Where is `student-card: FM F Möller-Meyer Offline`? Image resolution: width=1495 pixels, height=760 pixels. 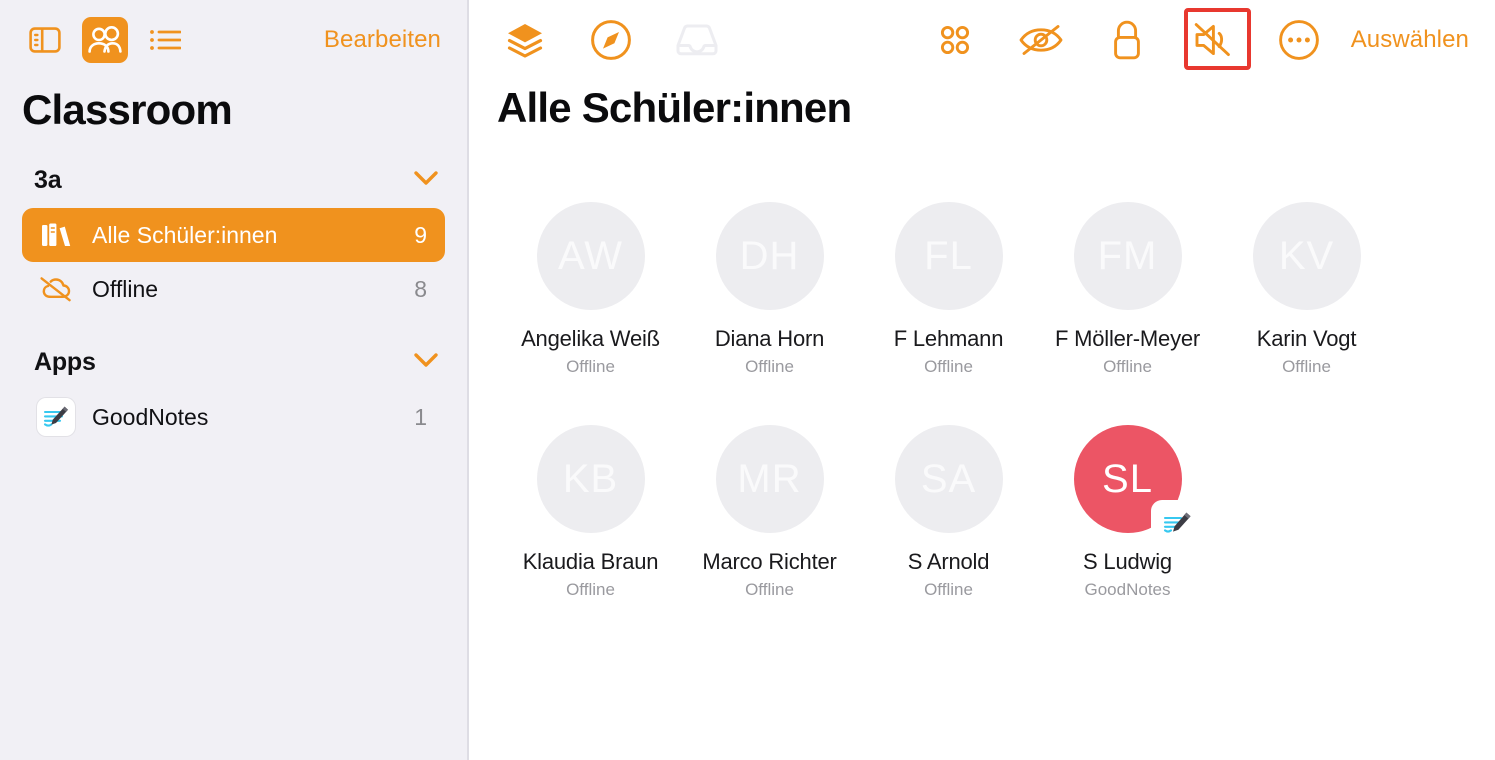
student-card: FM F Möller-Meyer Offline is located at coordinates (1127, 289).